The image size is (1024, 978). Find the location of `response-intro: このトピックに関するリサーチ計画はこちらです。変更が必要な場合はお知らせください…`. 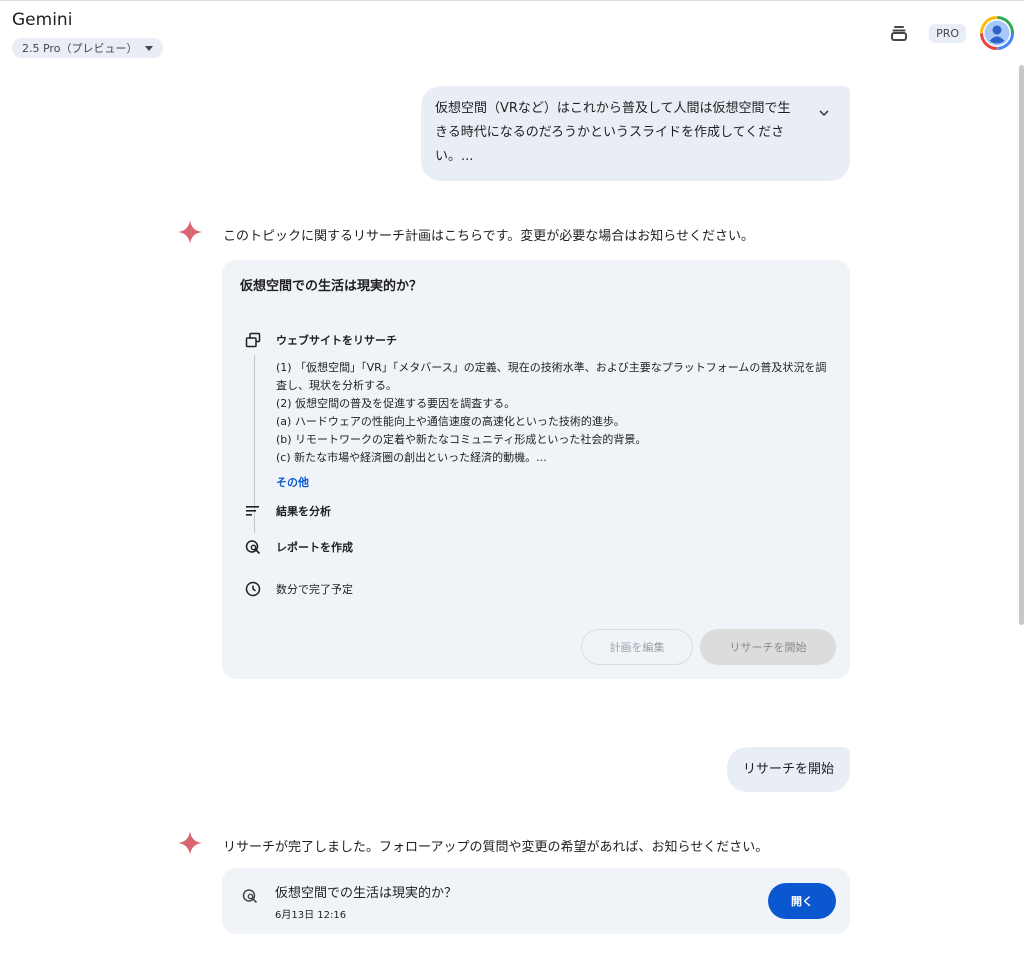

response-intro: このトピックに関するリサーチ計画はこちらです。変更が必要な場合はお知らせください… is located at coordinates (489, 236).